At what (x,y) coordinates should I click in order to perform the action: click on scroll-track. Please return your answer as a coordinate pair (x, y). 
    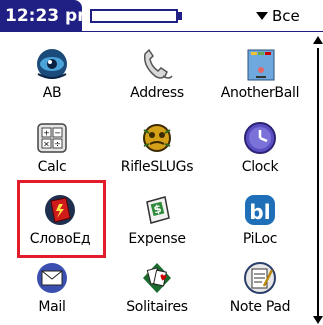
    Looking at the image, I should click on (318, 183).